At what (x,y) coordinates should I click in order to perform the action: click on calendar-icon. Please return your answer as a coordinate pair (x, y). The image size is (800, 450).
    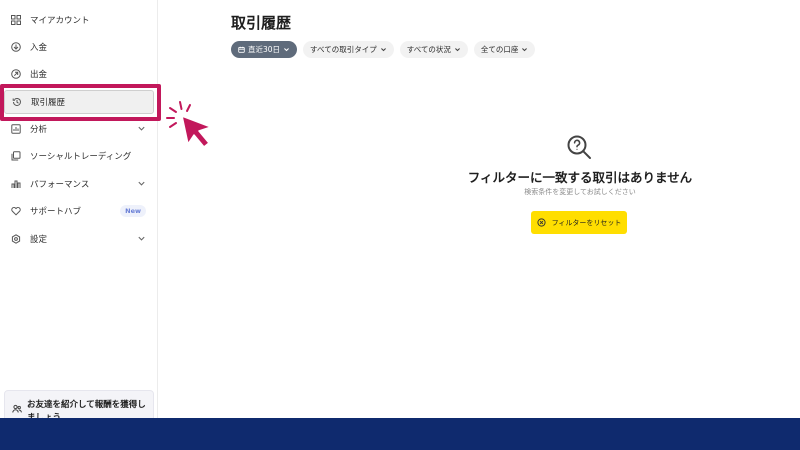
    Looking at the image, I should click on (241, 49).